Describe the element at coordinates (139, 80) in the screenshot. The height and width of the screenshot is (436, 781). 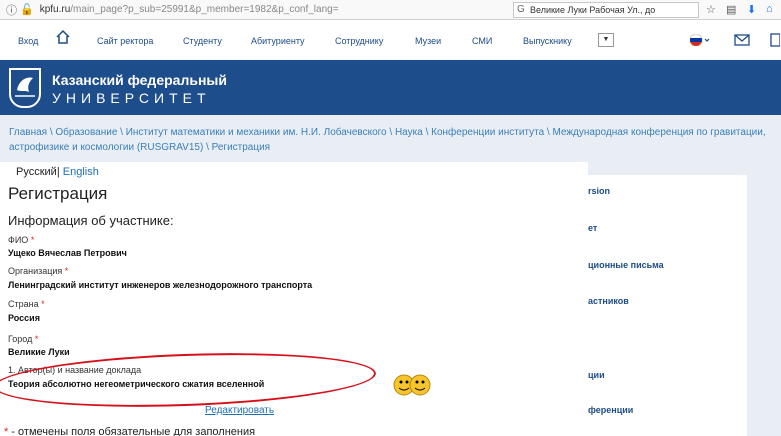
I see `brand-name-line1: Казанский федеральный` at that location.